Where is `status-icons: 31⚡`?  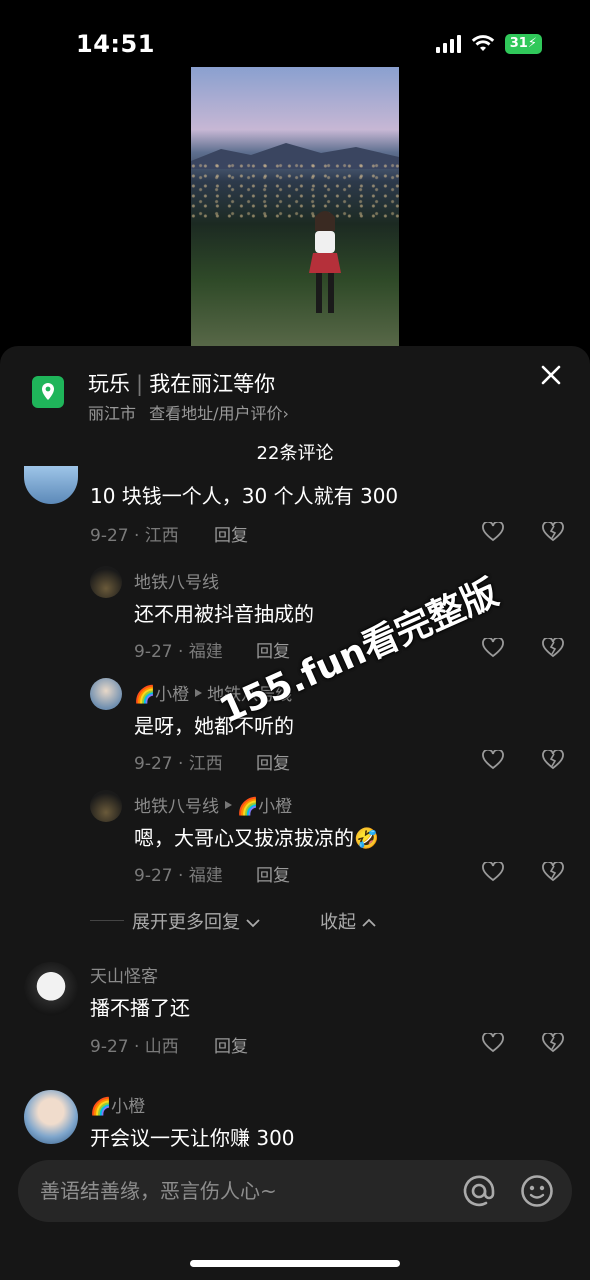 status-icons: 31⚡ is located at coordinates (488, 44).